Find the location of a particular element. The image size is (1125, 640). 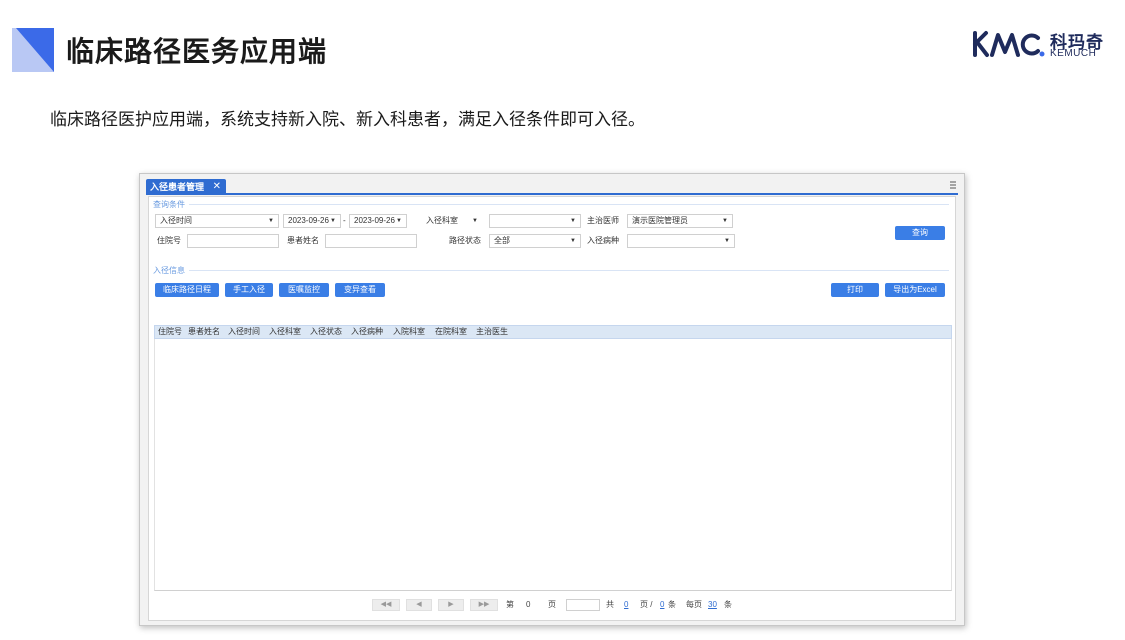

patient-name-label: 患者姓名 is located at coordinates (303, 240).